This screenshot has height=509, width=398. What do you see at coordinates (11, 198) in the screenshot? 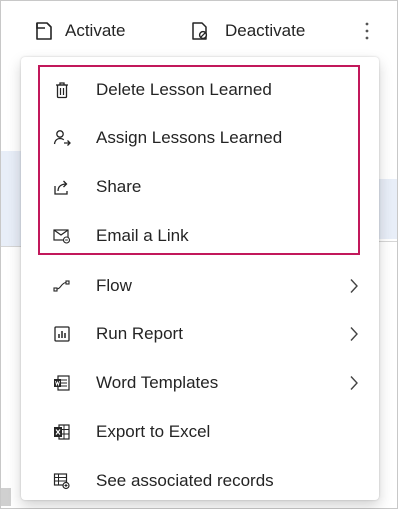
I see `background-panel` at bounding box center [11, 198].